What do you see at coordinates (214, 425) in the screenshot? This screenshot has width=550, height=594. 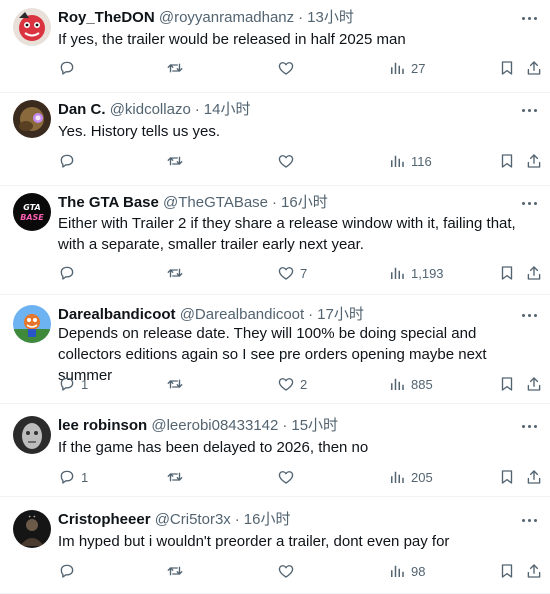 I see `user-handle: @leerobi08433142` at bounding box center [214, 425].